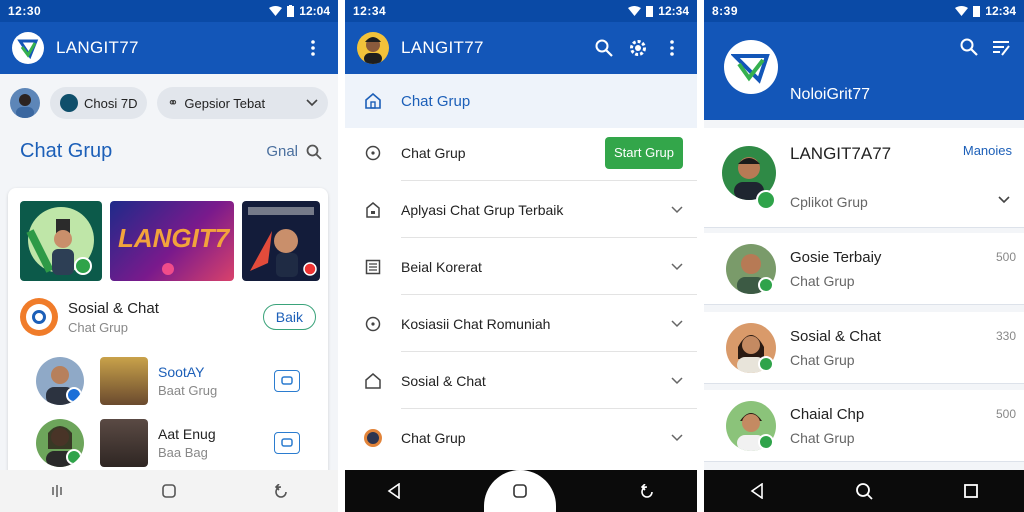  Describe the element at coordinates (635, 11) in the screenshot. I see `wifi-icon` at that location.